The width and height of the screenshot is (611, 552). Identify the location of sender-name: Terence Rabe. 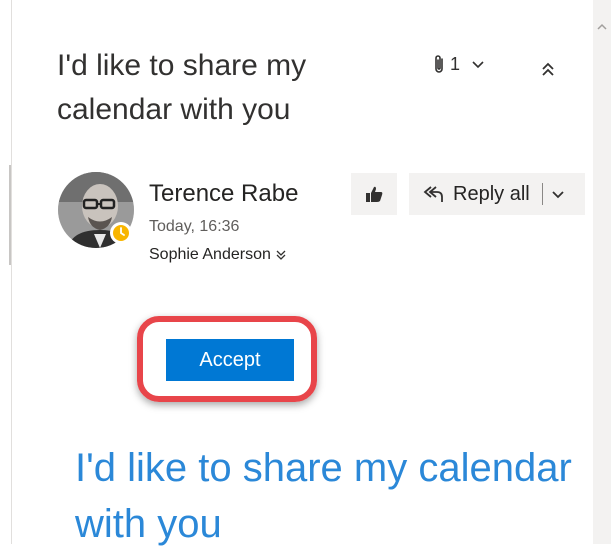
(223, 194).